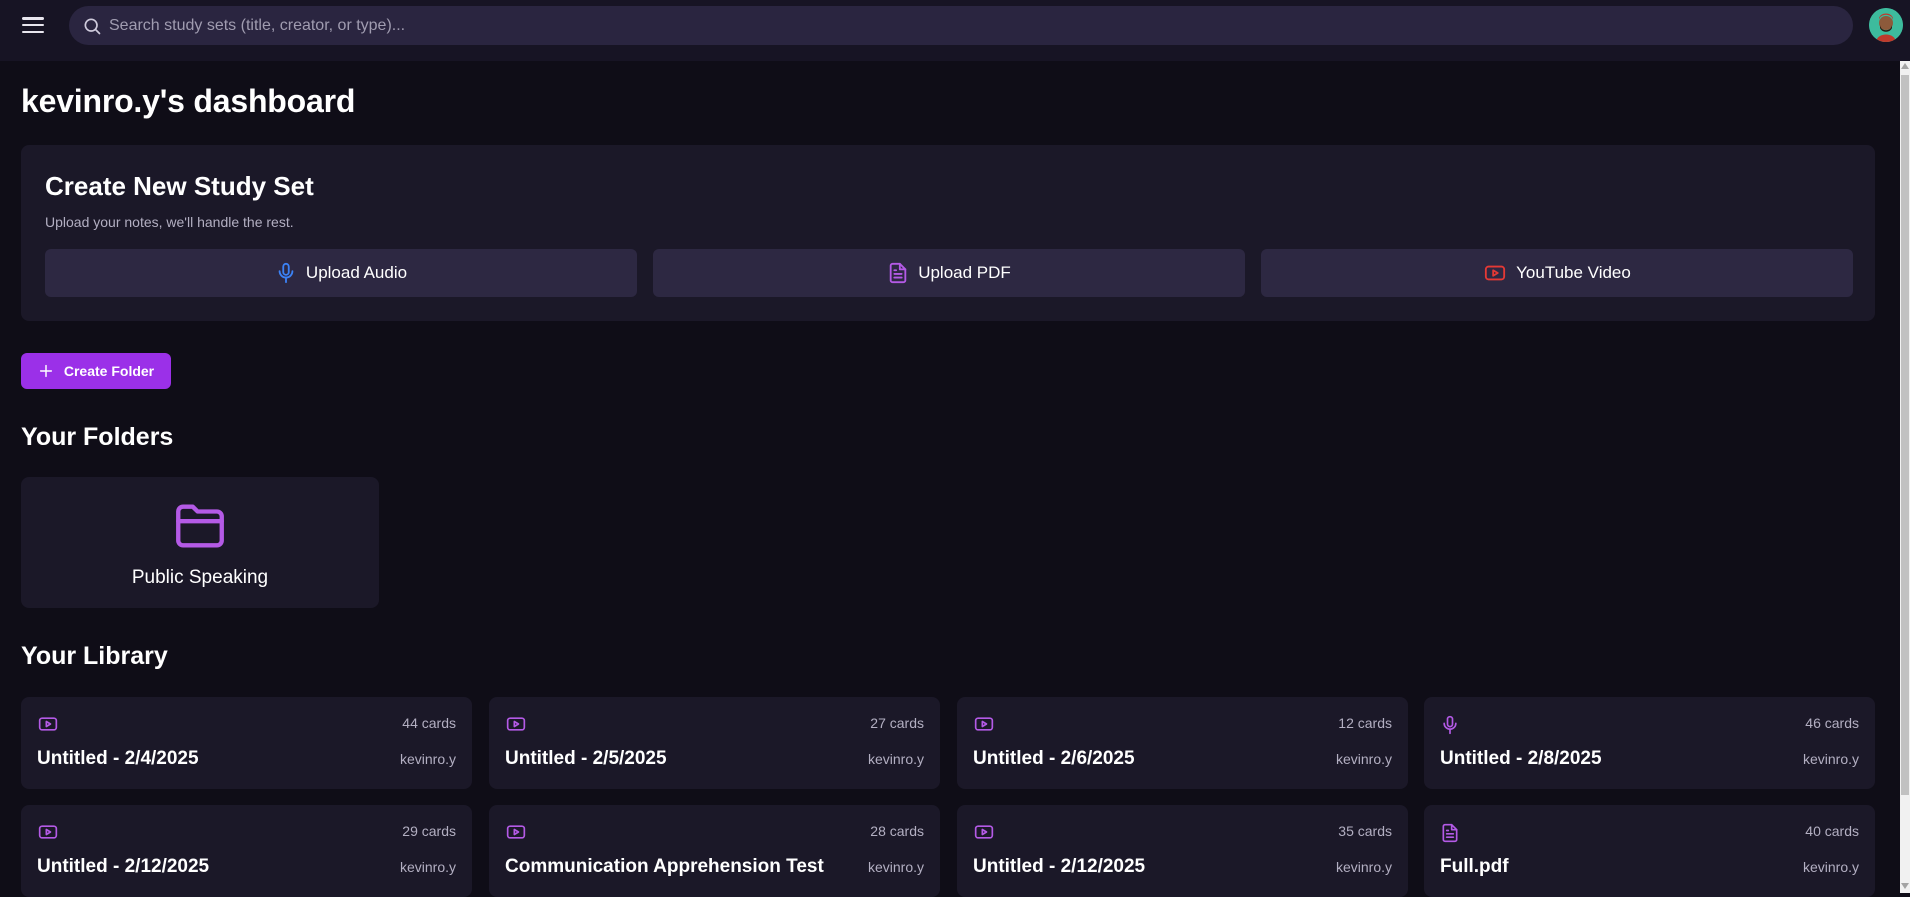 The image size is (1910, 897). I want to click on user-avatar-icon, so click(1886, 25).